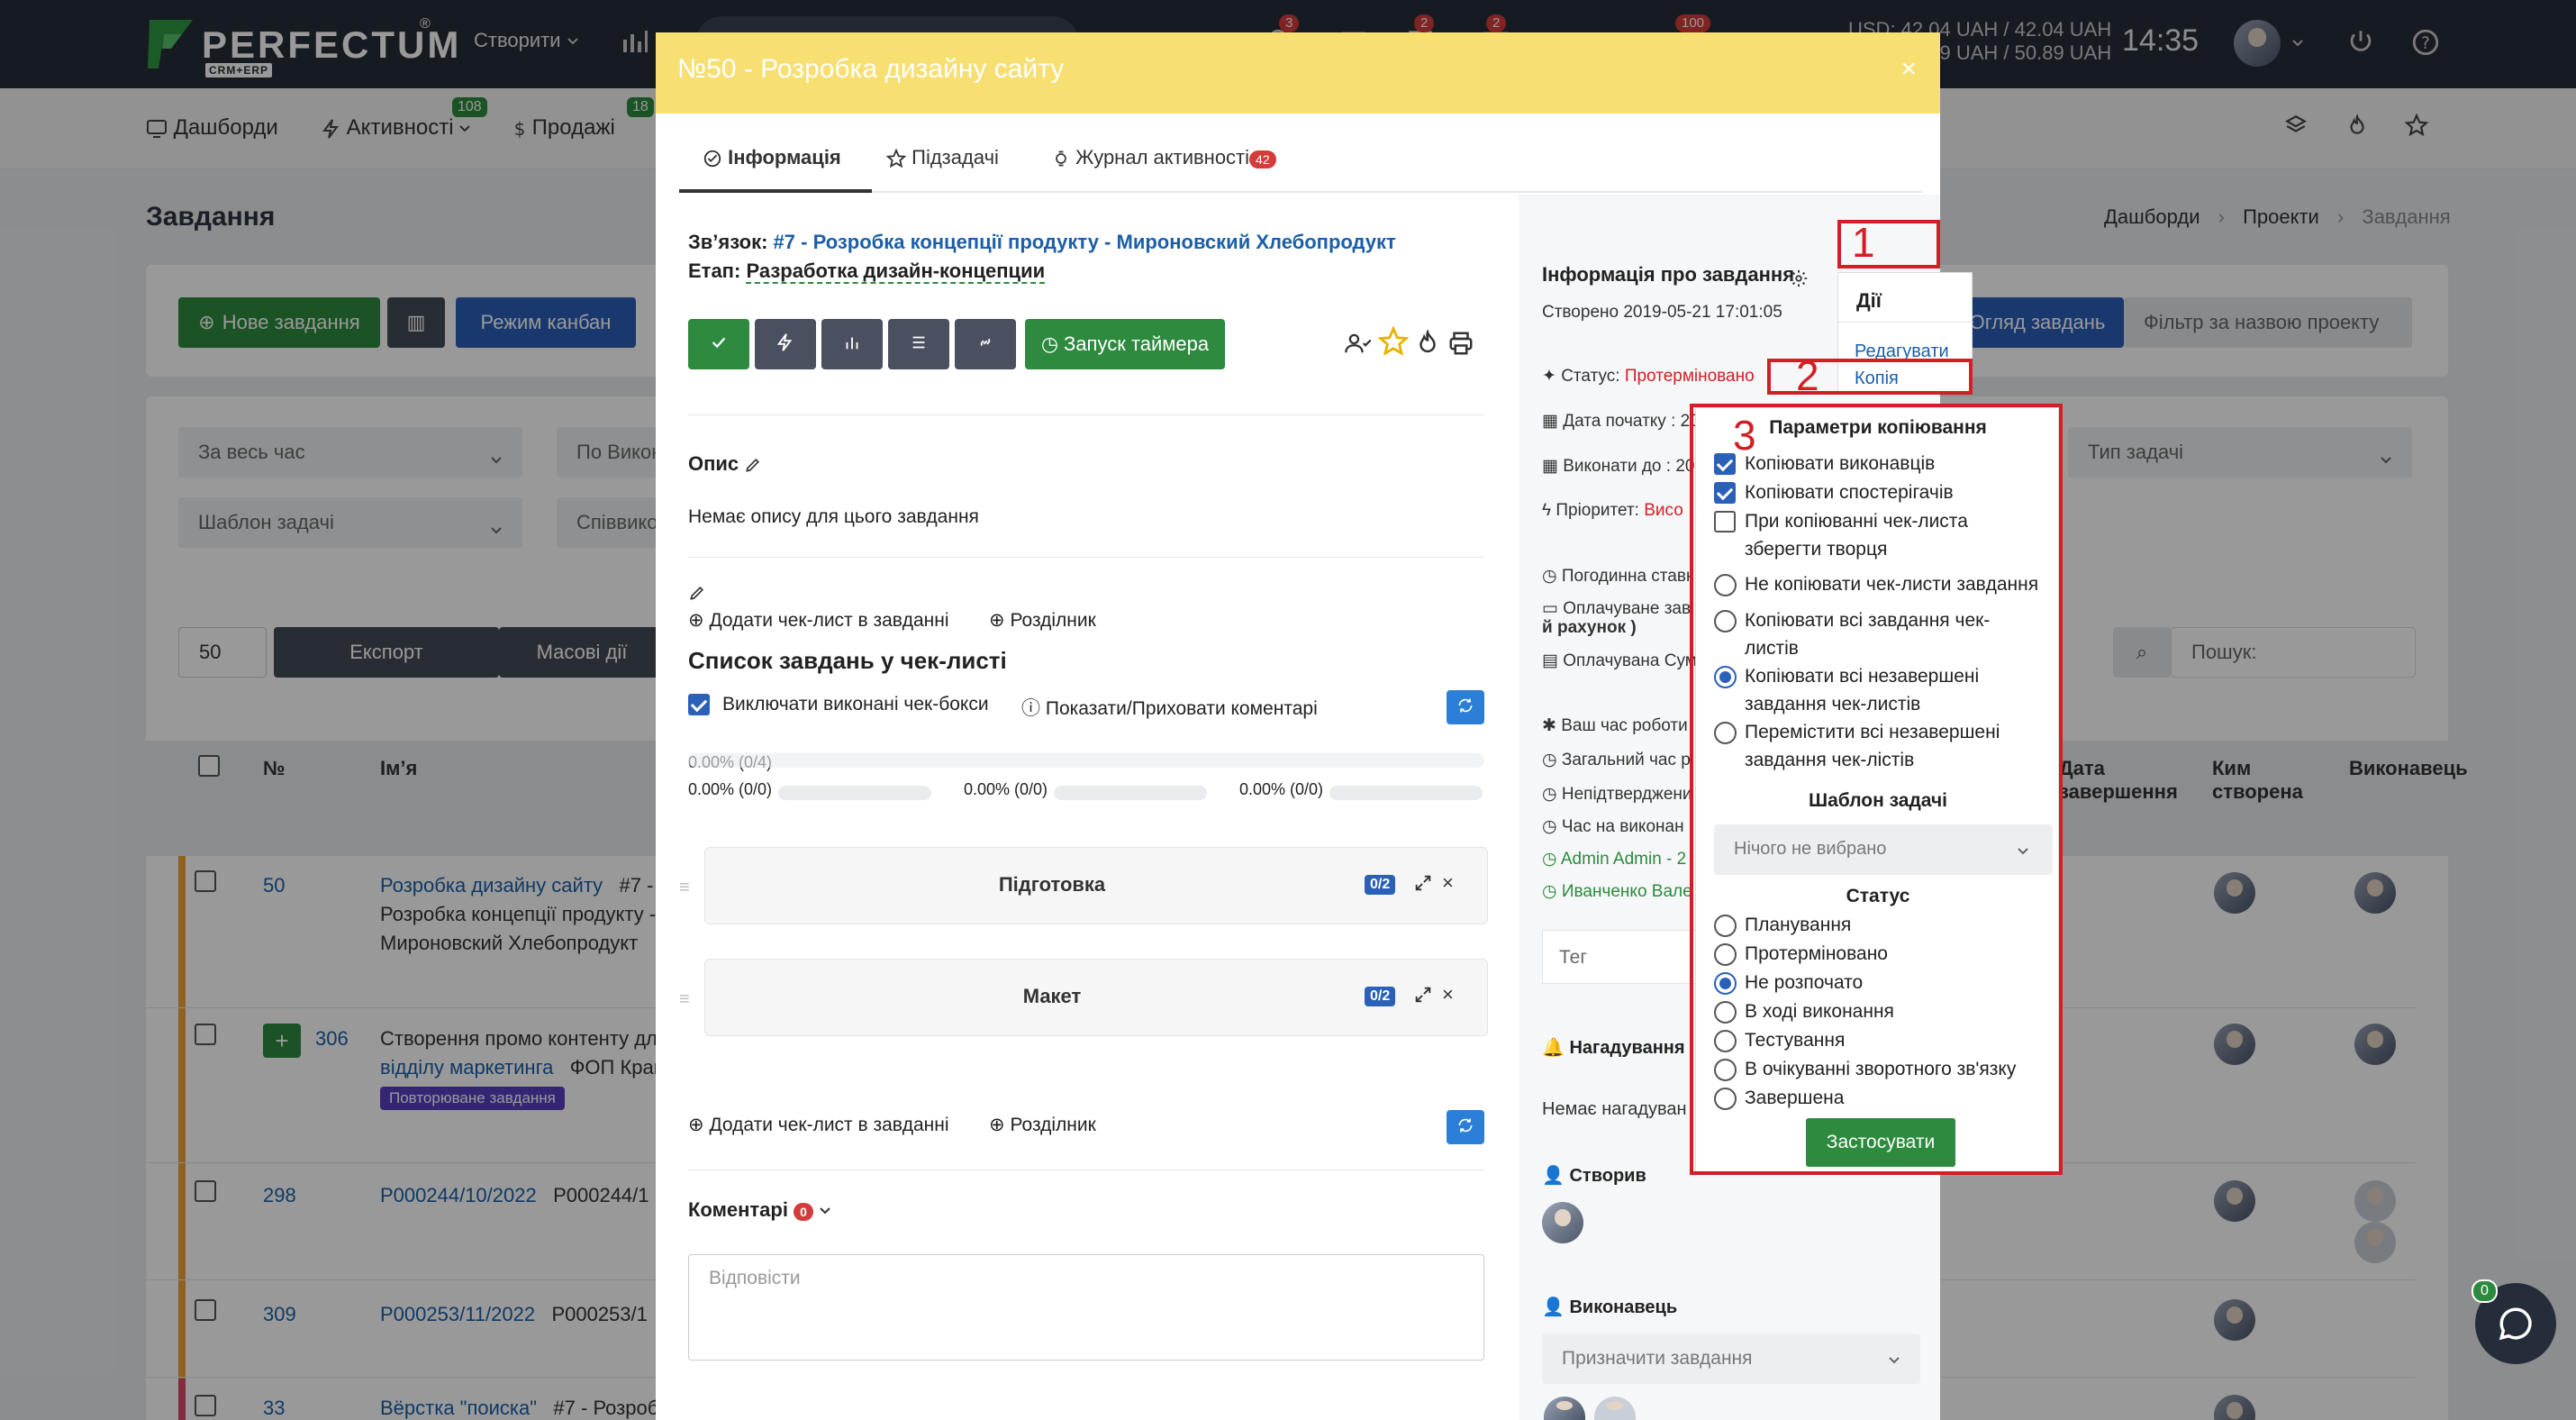  What do you see at coordinates (1181, 708) in the screenshot?
I see `toggle-comments-label: Показати/Приховати коментарі` at bounding box center [1181, 708].